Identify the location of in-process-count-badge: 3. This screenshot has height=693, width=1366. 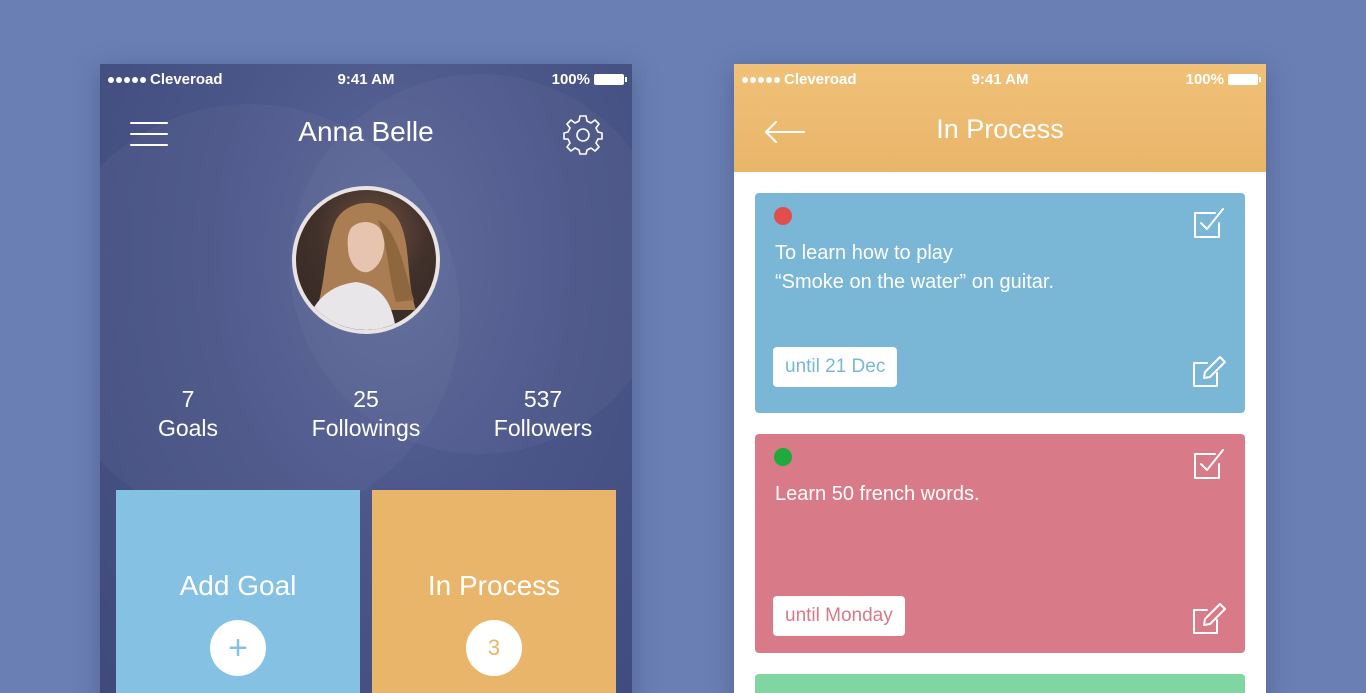
(494, 648).